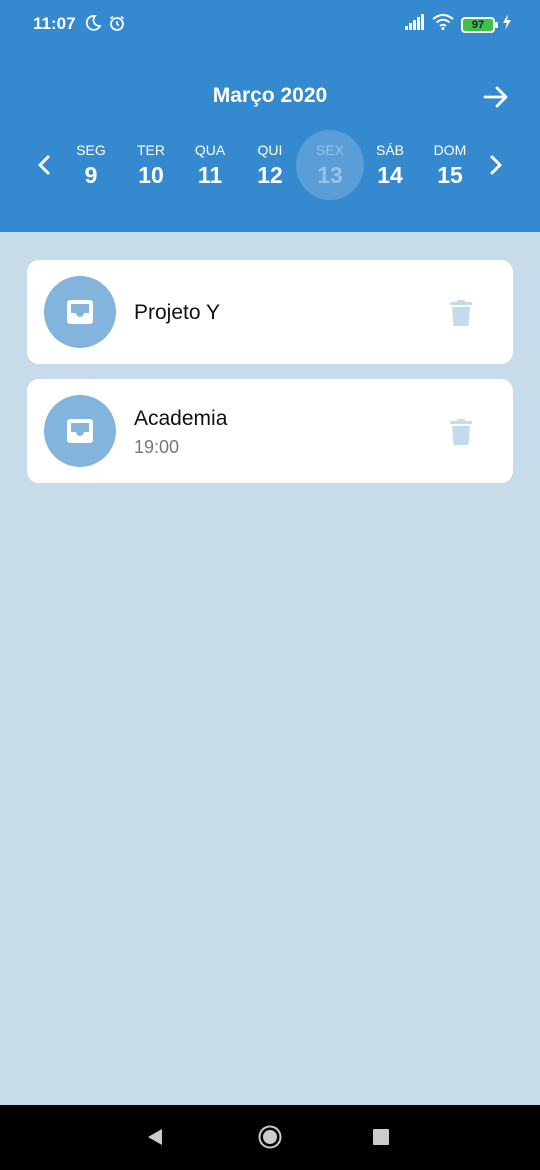 The width and height of the screenshot is (540, 1170). Describe the element at coordinates (330, 175) in the screenshot. I see `day-number: 13` at that location.